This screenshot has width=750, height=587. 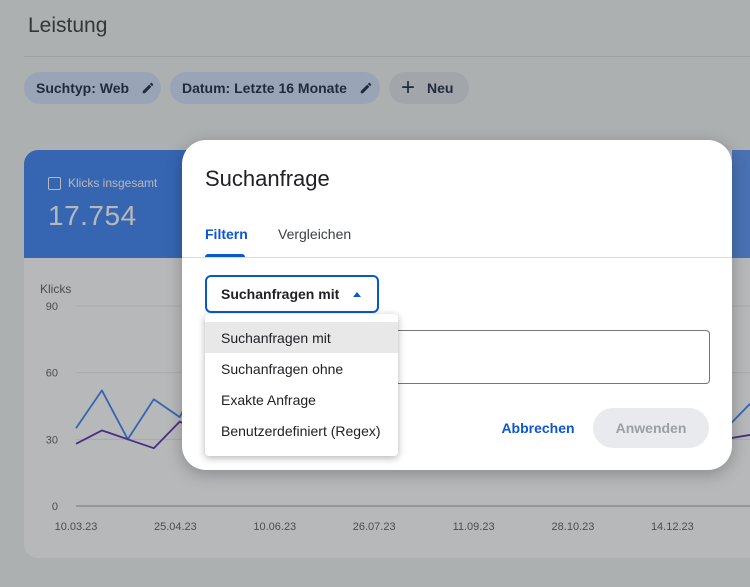 I want to click on filter-type-select-value: Suchanfragen mit, so click(x=280, y=294).